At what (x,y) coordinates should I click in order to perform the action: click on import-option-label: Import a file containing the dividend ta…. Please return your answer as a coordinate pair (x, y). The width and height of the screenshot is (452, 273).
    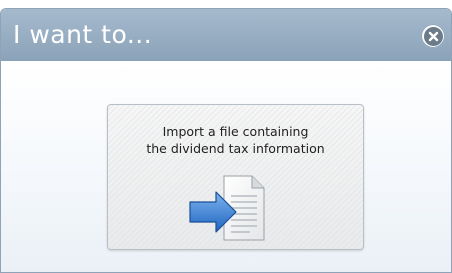
    Looking at the image, I should click on (235, 140).